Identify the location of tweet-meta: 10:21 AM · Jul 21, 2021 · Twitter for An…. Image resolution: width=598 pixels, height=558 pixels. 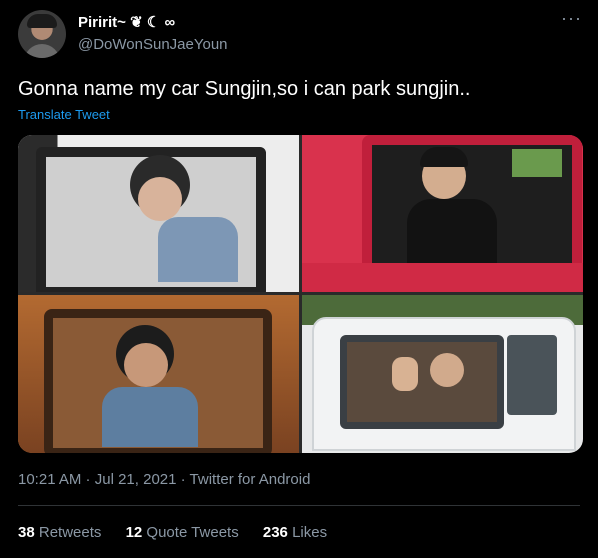
(164, 479).